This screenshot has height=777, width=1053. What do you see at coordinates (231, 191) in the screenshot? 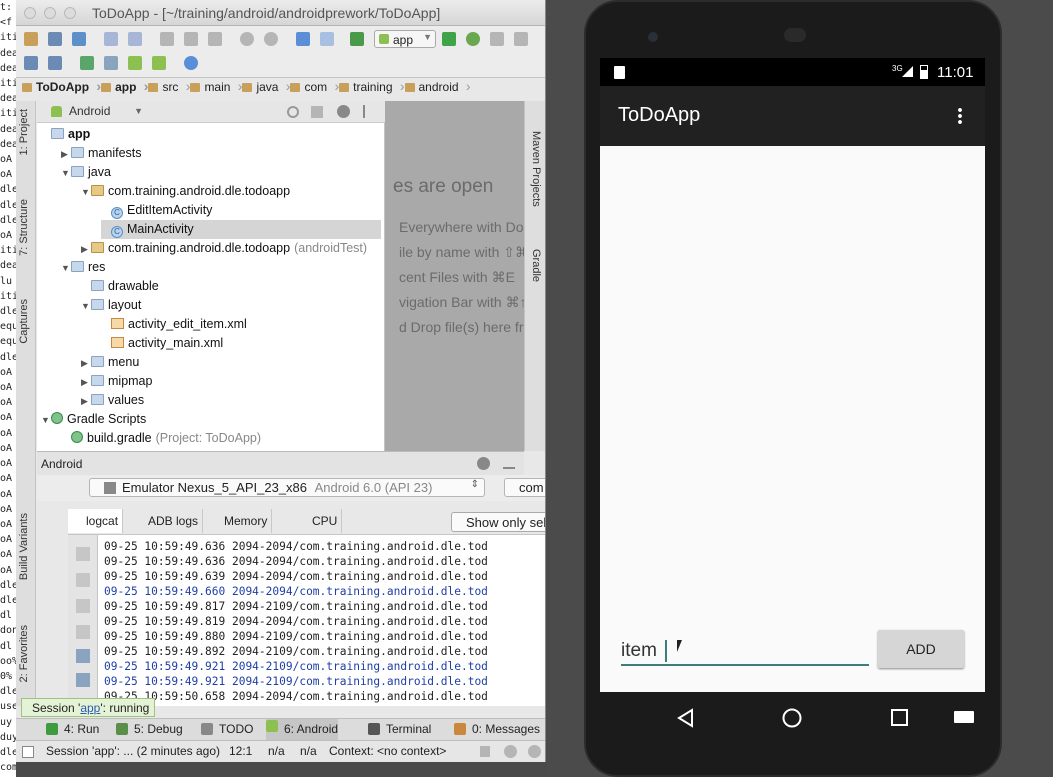
I see `tree-item: ▼ com.training.android.dle.todoapp` at bounding box center [231, 191].